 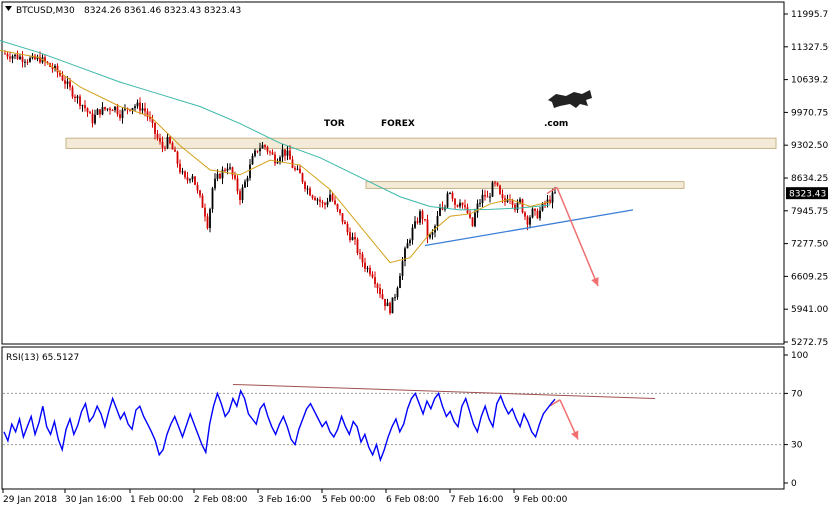 What do you see at coordinates (809, 146) in the screenshot?
I see `price-tick-label: 9302.50` at bounding box center [809, 146].